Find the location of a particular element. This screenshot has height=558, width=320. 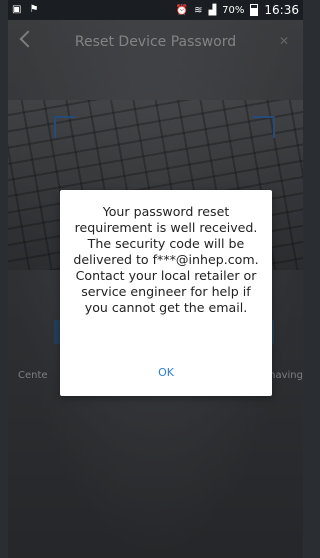

image-notification-icon: ▣ is located at coordinates (17, 9).